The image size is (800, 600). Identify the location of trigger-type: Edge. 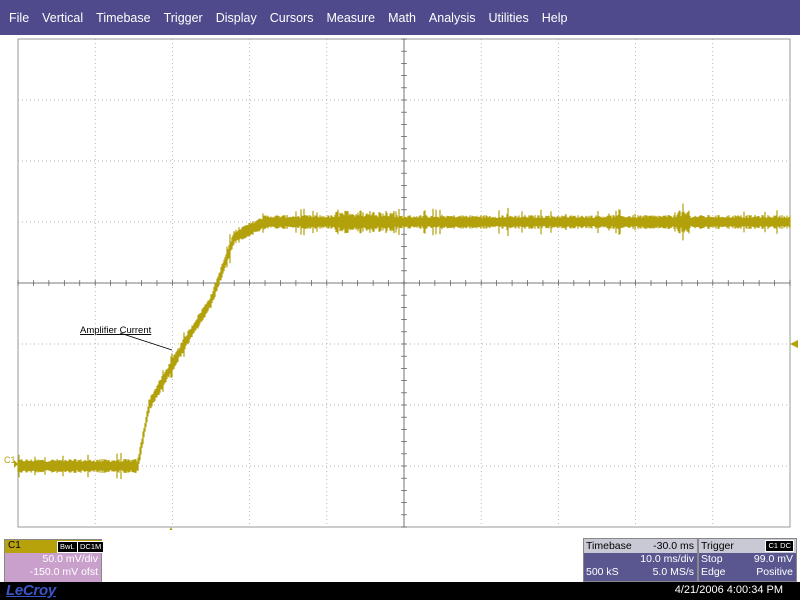
(713, 572).